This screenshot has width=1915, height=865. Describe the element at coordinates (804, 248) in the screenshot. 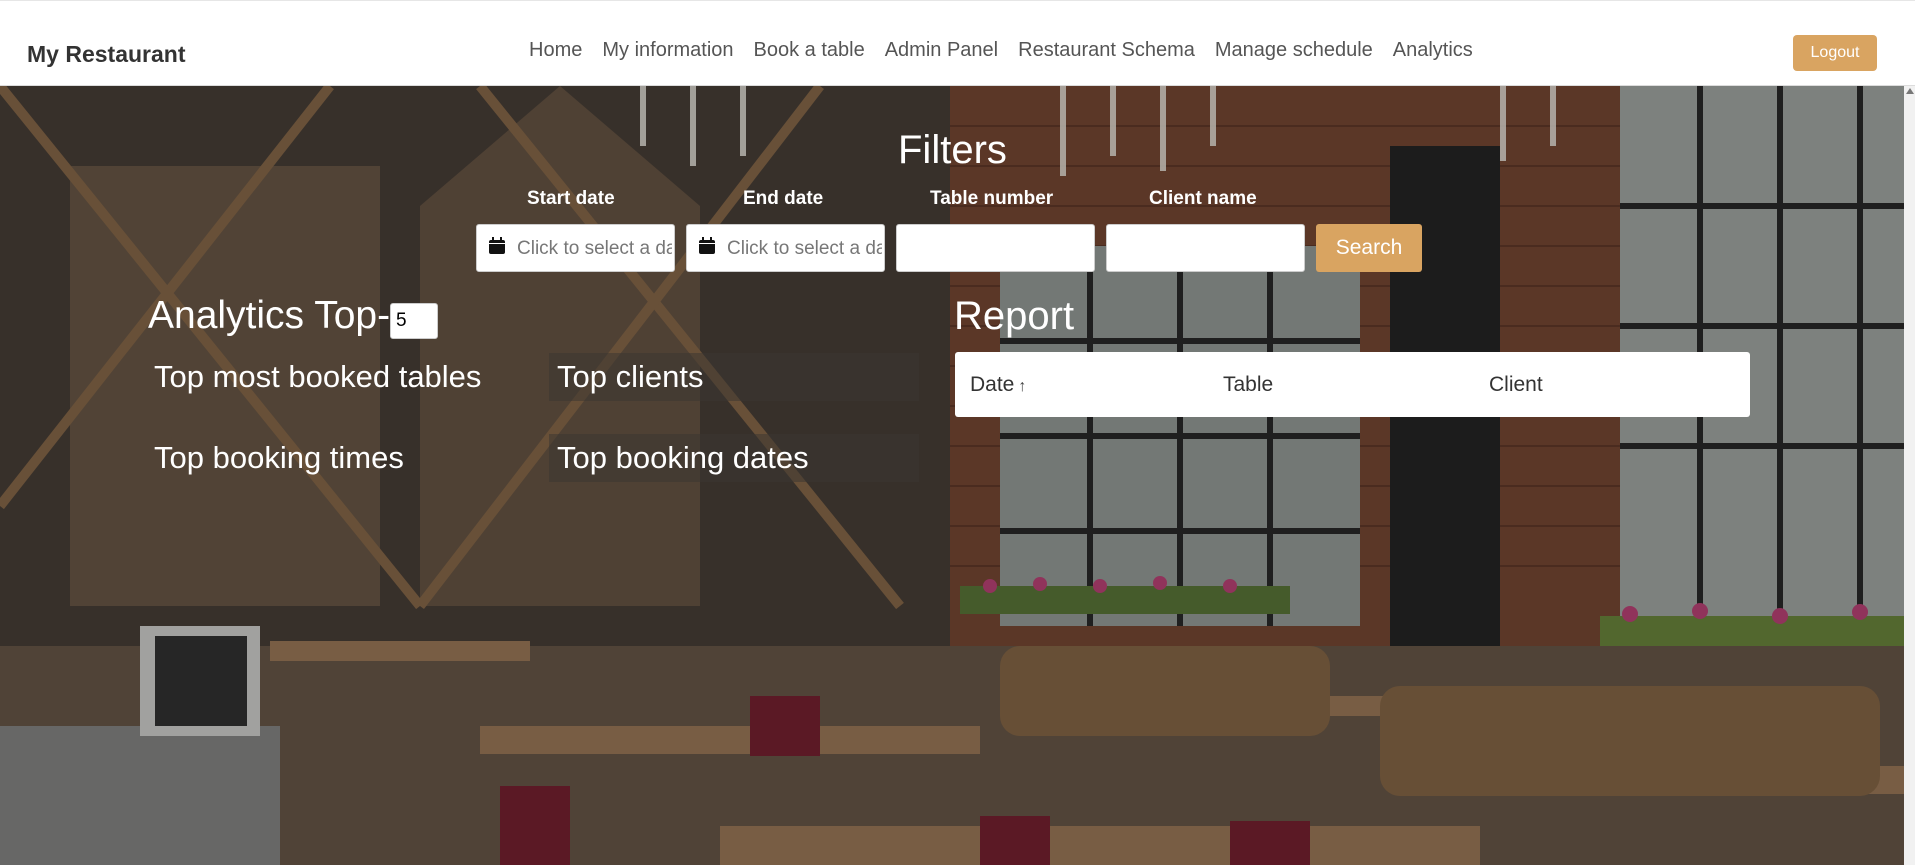

I see `end-date-input` at that location.